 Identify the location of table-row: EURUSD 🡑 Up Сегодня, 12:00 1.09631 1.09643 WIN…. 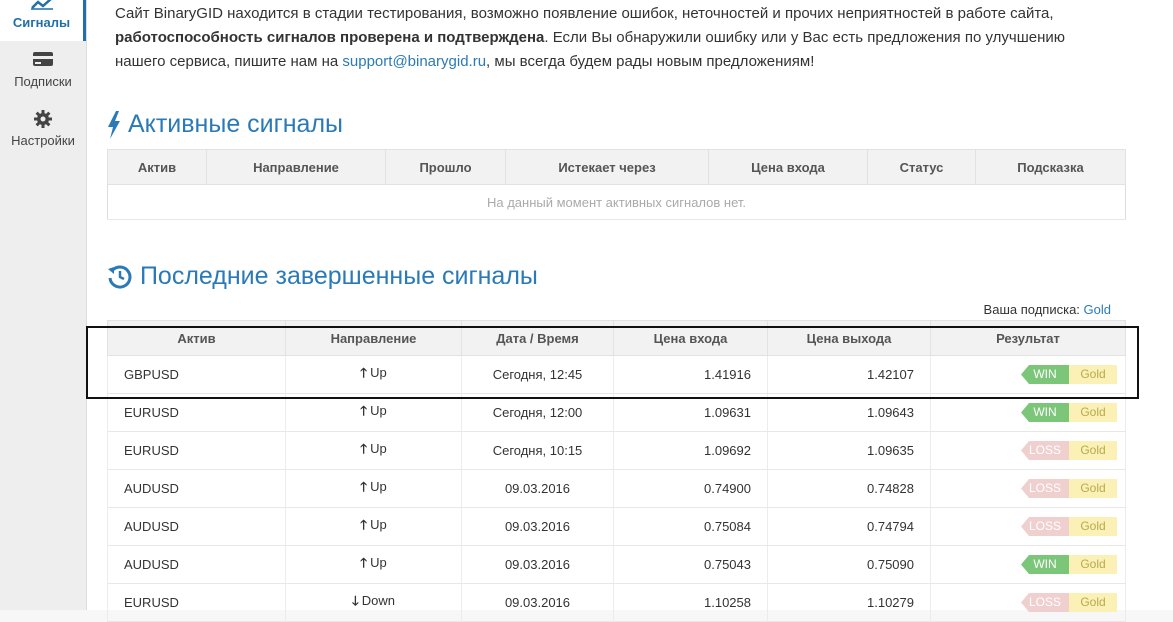
(616, 412).